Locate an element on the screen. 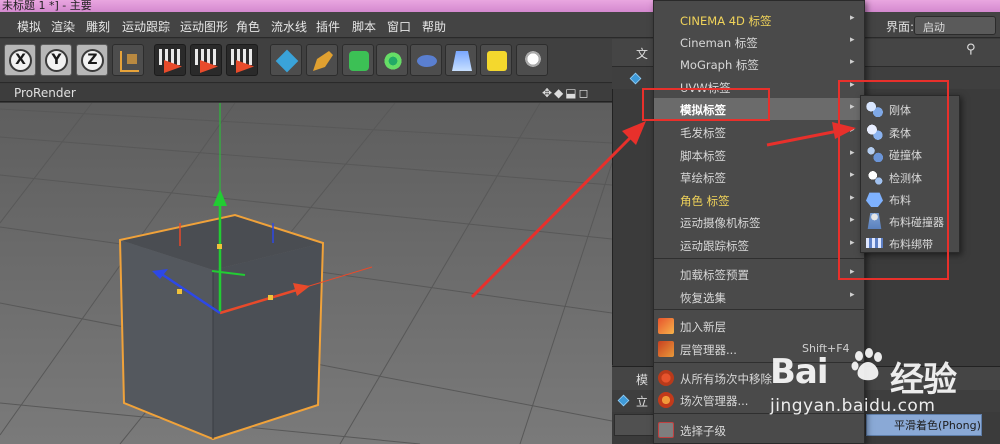  menu-item-motion-camera-tags: 运动摄像机标签 ▸ is located at coordinates (759, 222).